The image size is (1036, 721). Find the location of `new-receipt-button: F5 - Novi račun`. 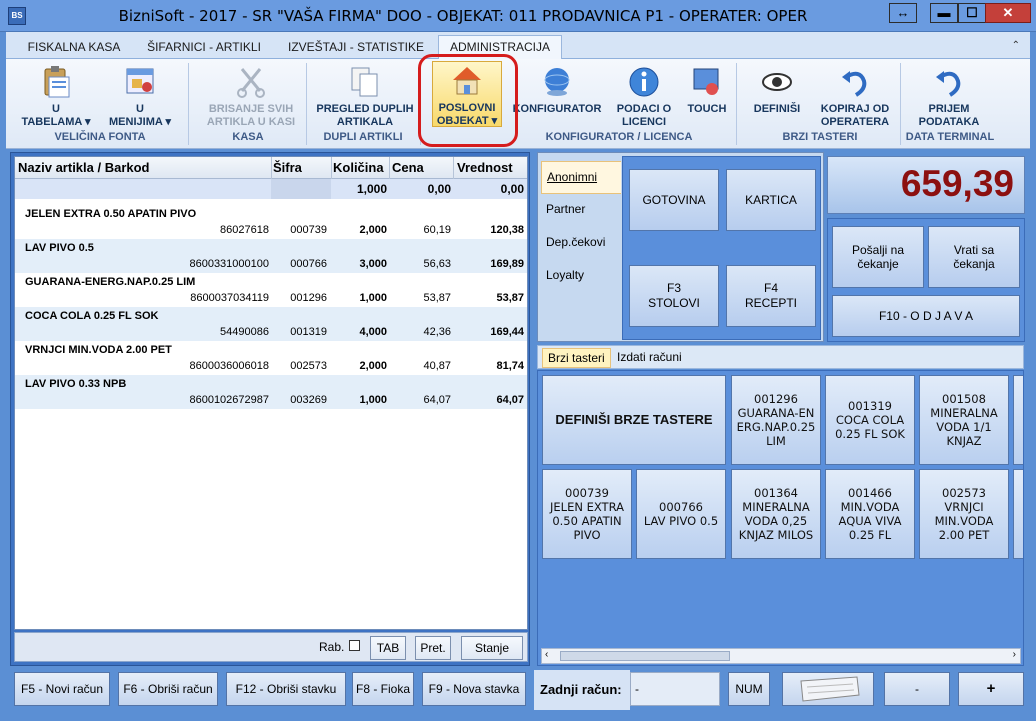

new-receipt-button: F5 - Novi račun is located at coordinates (62, 689).